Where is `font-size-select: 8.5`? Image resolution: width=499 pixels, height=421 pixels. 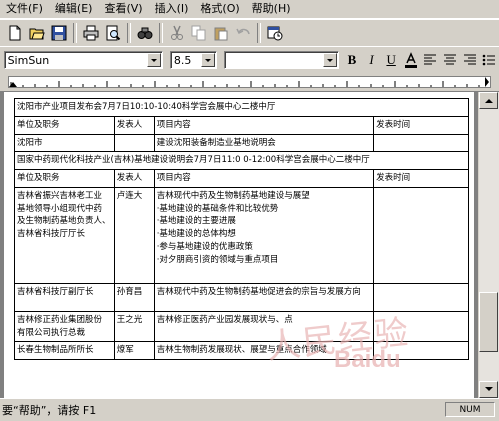
font-size-select: 8.5 is located at coordinates (193, 60).